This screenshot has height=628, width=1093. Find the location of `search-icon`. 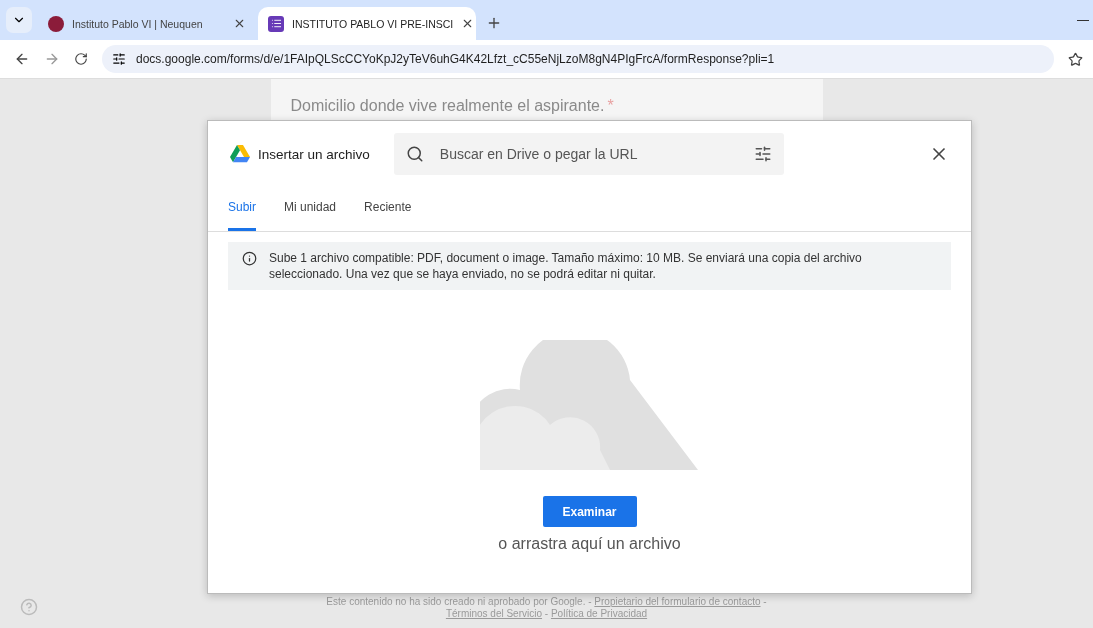

search-icon is located at coordinates (414, 154).